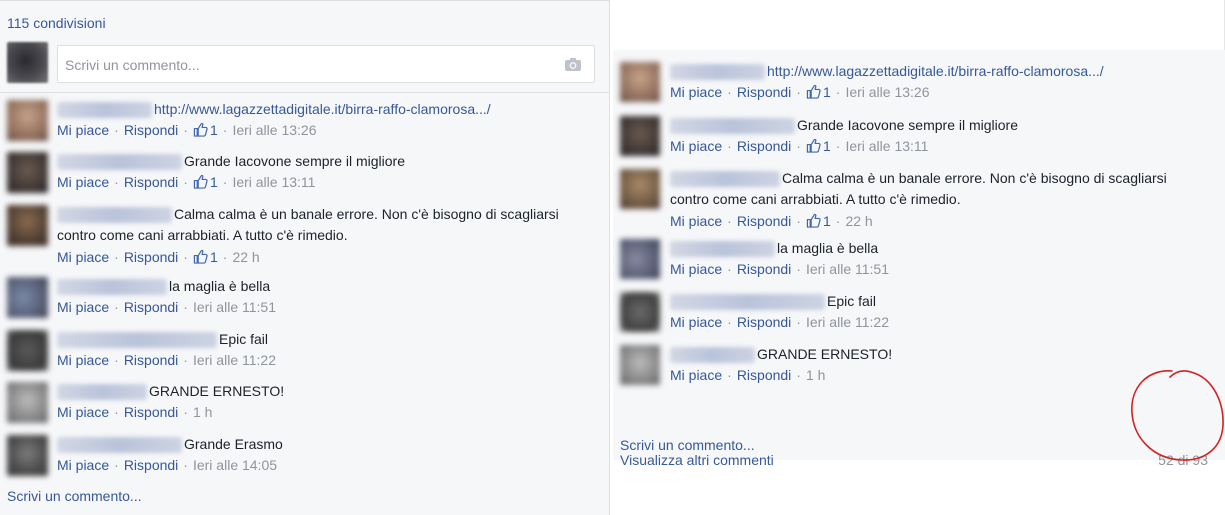 This screenshot has width=1225, height=515. What do you see at coordinates (235, 465) in the screenshot?
I see `comment-timestamp: Ieri alle 14:05` at bounding box center [235, 465].